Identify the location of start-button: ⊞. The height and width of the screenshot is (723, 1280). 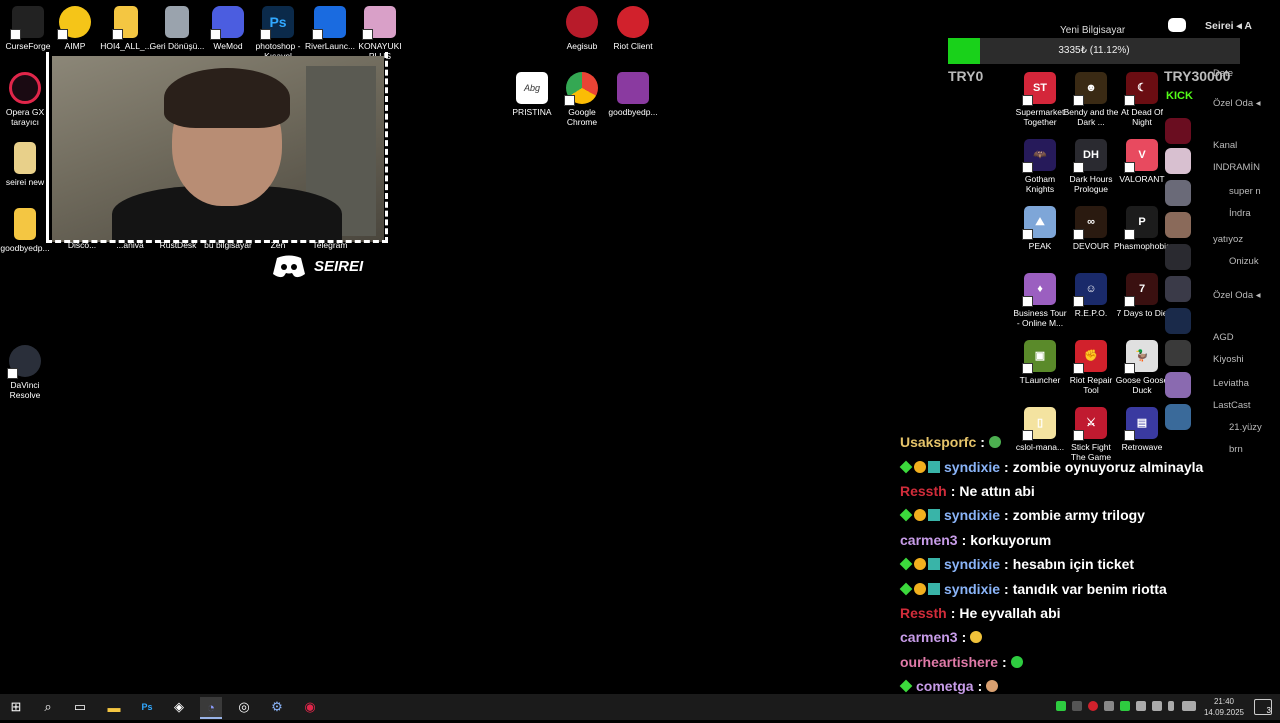
(16, 707).